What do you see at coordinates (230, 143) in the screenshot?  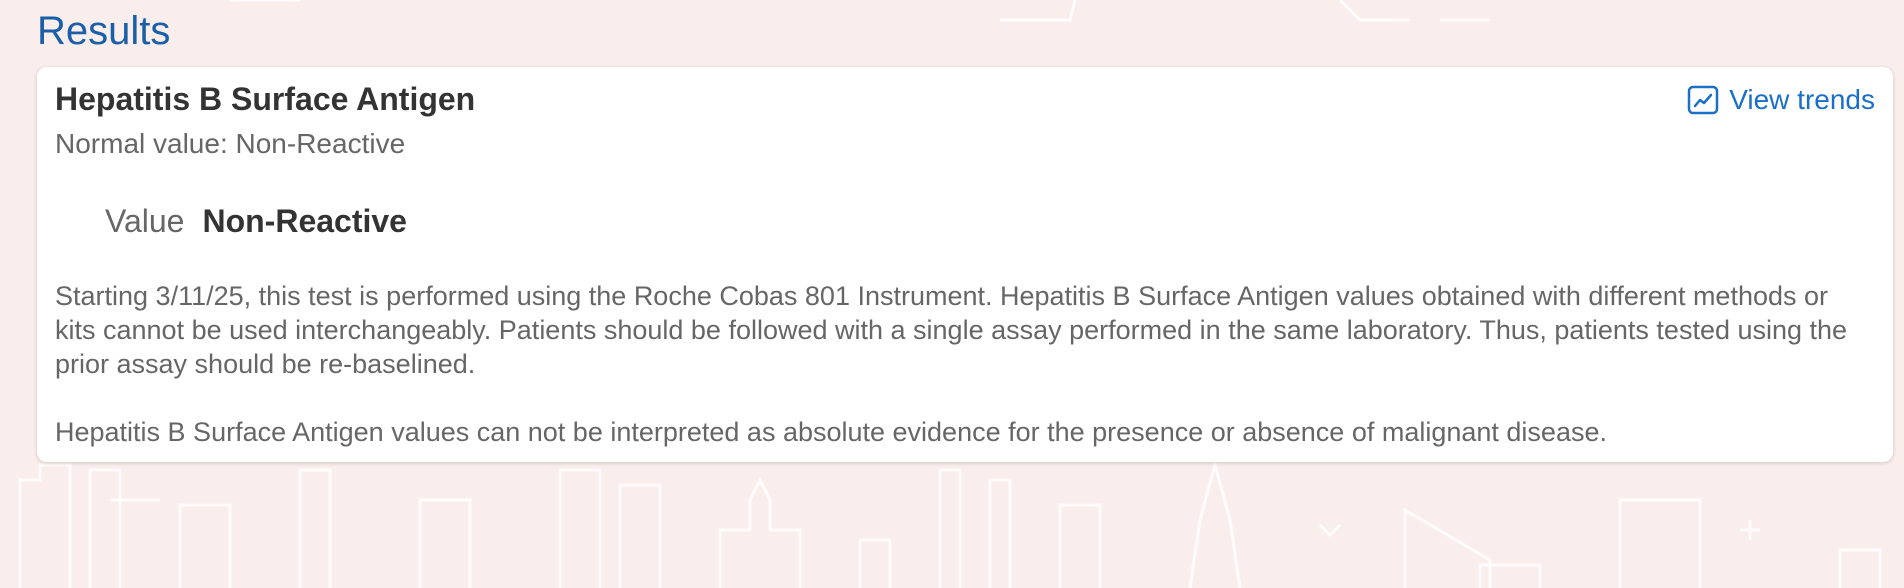 I see `normal-value: Normal value: Non-Reactive` at bounding box center [230, 143].